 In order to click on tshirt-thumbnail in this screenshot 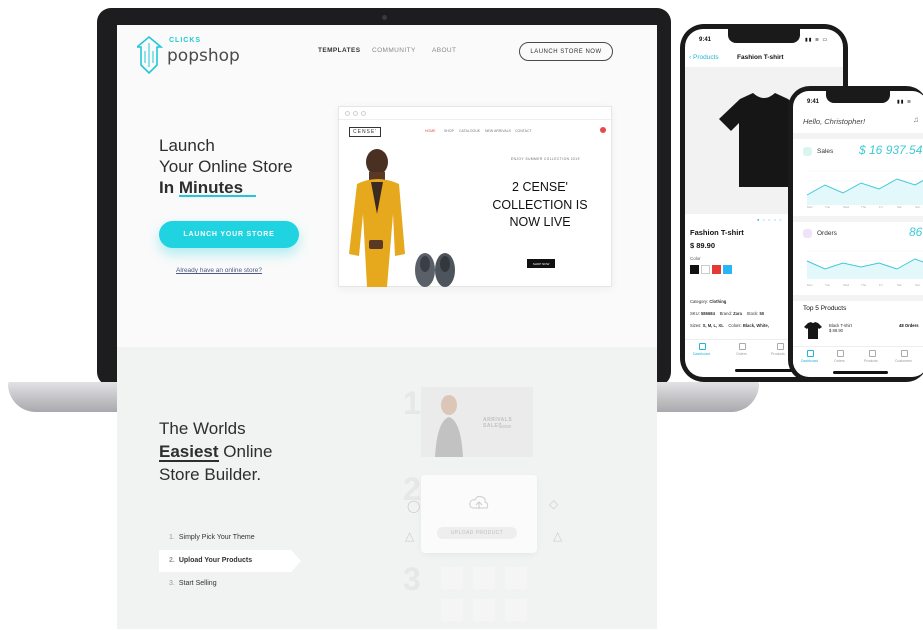, I will do `click(813, 330)`.